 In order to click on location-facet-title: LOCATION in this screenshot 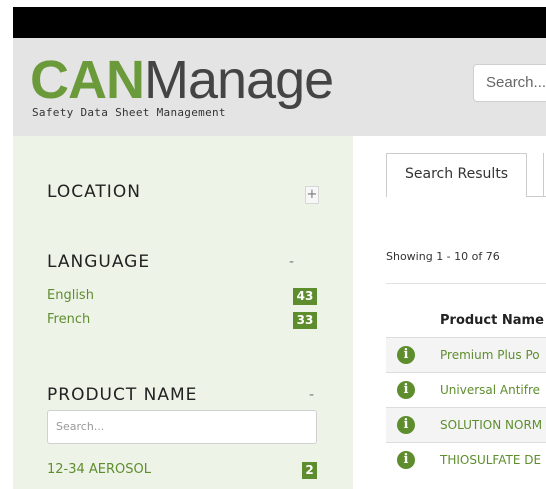, I will do `click(94, 192)`.